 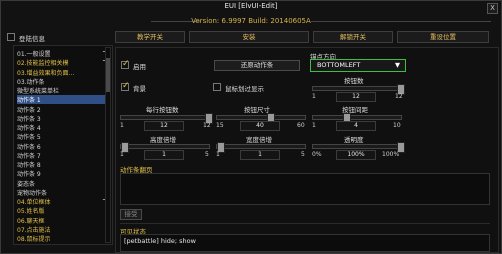 I want to click on height-mult-label: 高度倍增, so click(x=163, y=140).